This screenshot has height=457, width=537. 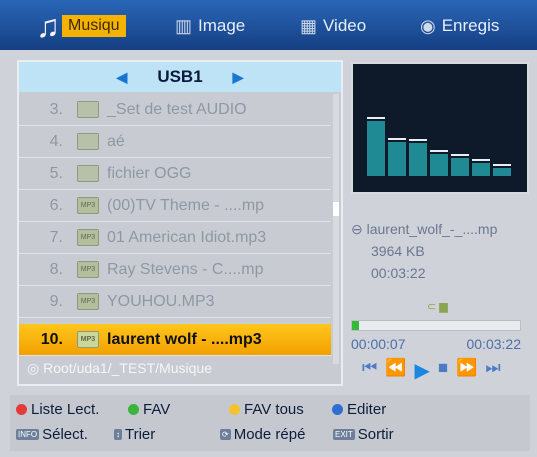 I want to click on legend-exit-label: Sortir, so click(x=375, y=434).